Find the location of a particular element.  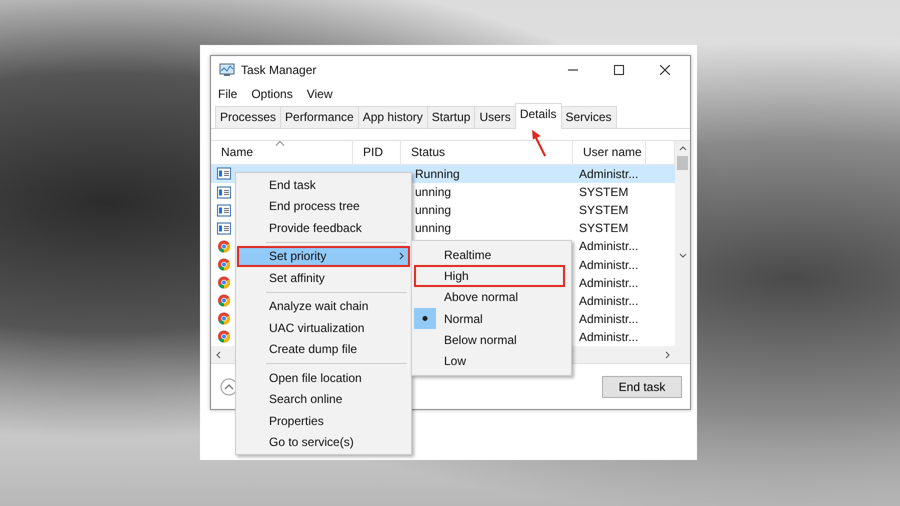

status-text: Running is located at coordinates (437, 173).